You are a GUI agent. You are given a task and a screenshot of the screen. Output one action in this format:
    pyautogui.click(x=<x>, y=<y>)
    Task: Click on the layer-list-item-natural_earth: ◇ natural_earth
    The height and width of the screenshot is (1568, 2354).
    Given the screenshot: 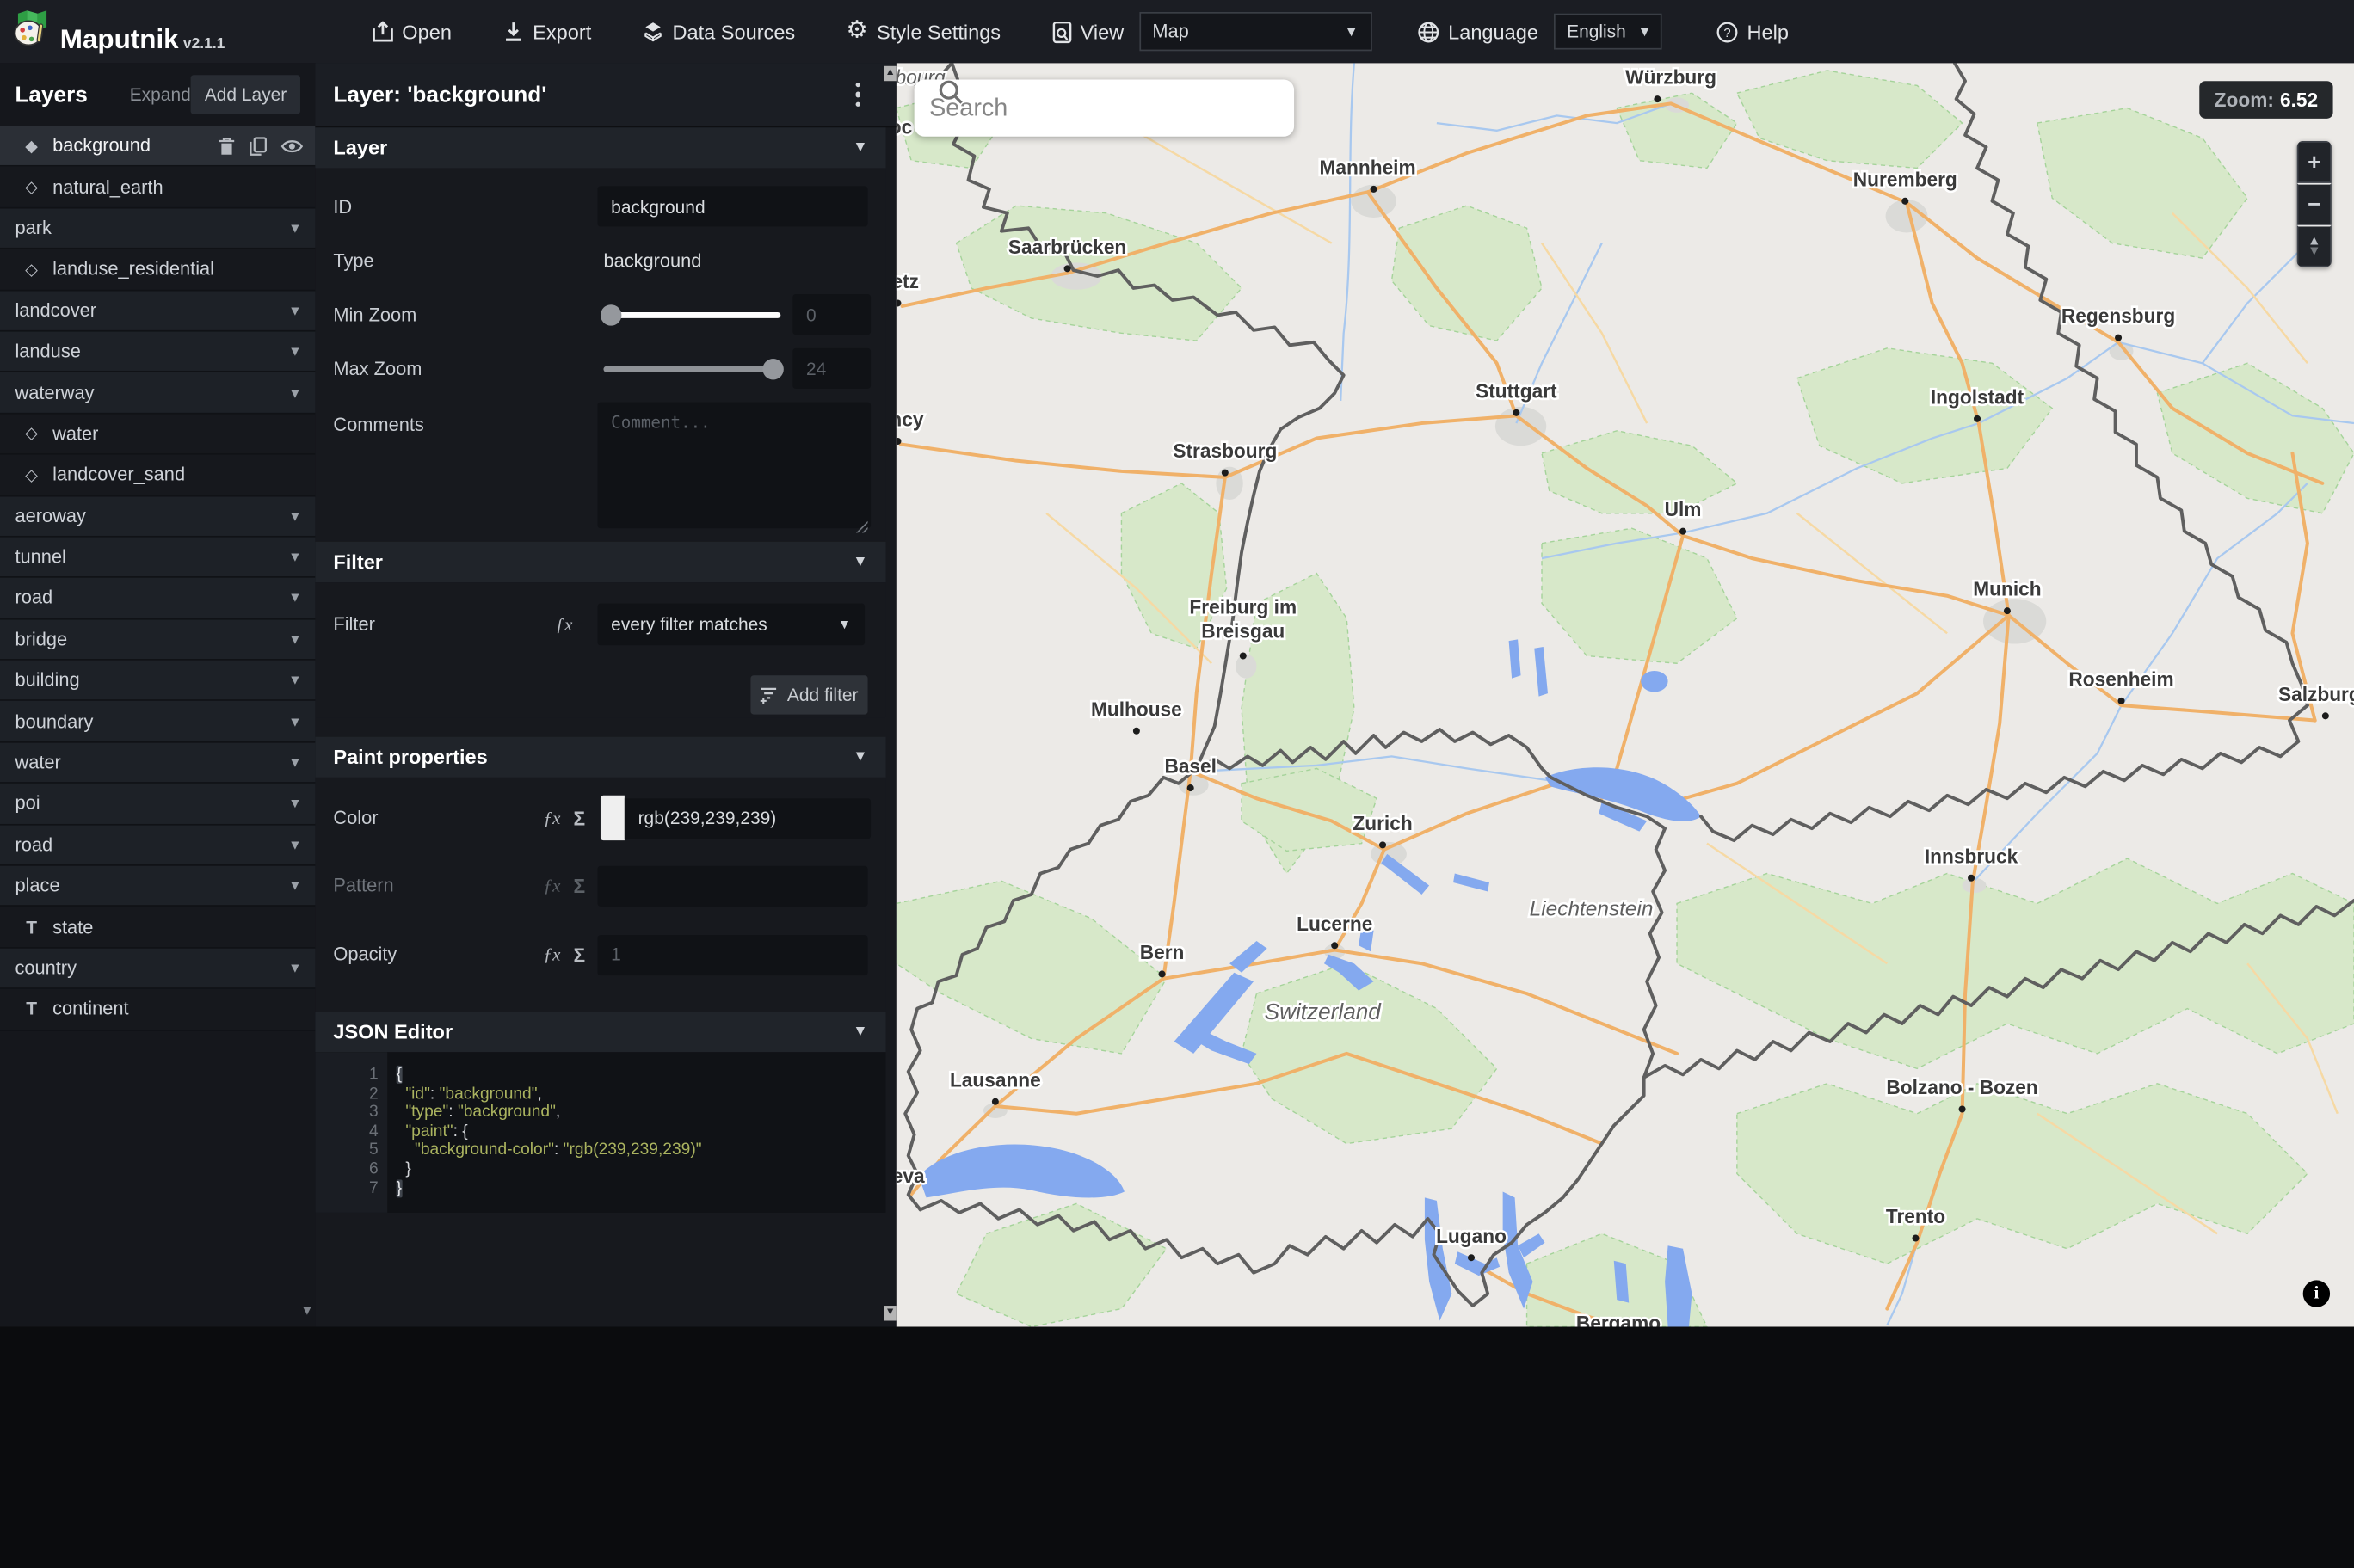 What is the action you would take?
    pyautogui.click(x=158, y=188)
    